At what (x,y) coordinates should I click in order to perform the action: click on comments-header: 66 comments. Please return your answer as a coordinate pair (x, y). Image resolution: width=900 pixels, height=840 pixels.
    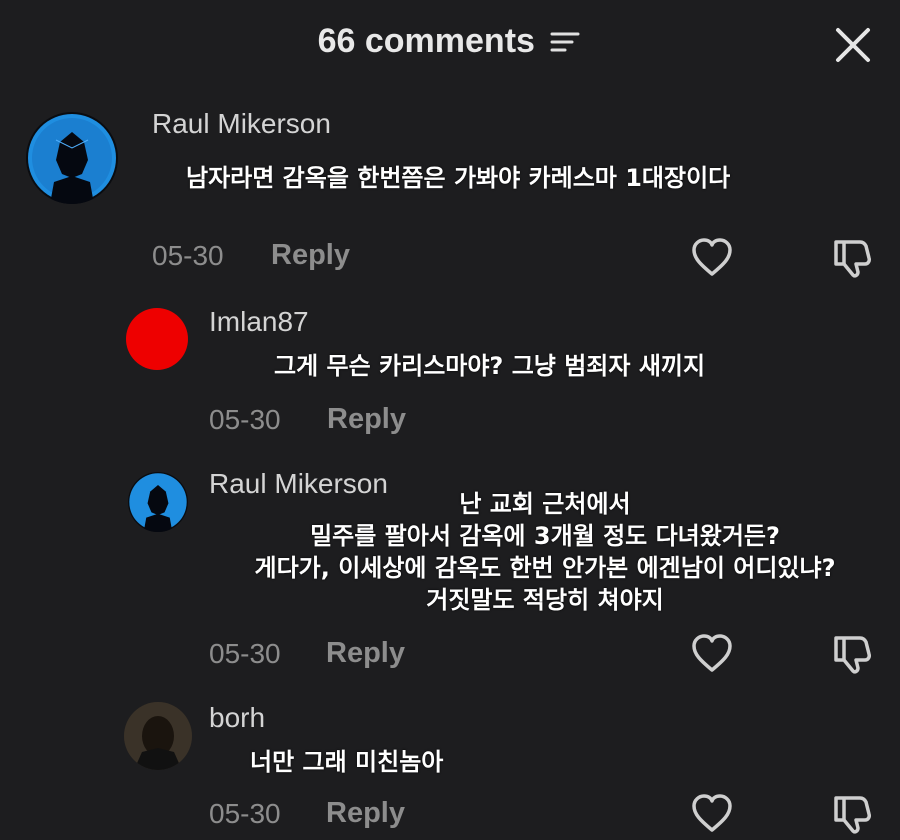
    Looking at the image, I should click on (450, 42).